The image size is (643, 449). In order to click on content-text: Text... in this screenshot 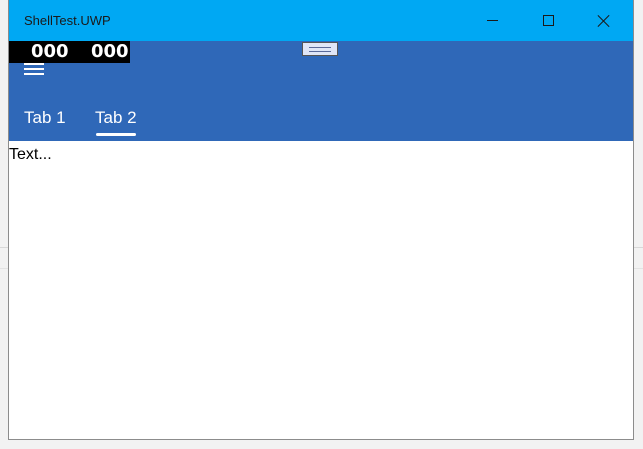, I will do `click(30, 154)`.